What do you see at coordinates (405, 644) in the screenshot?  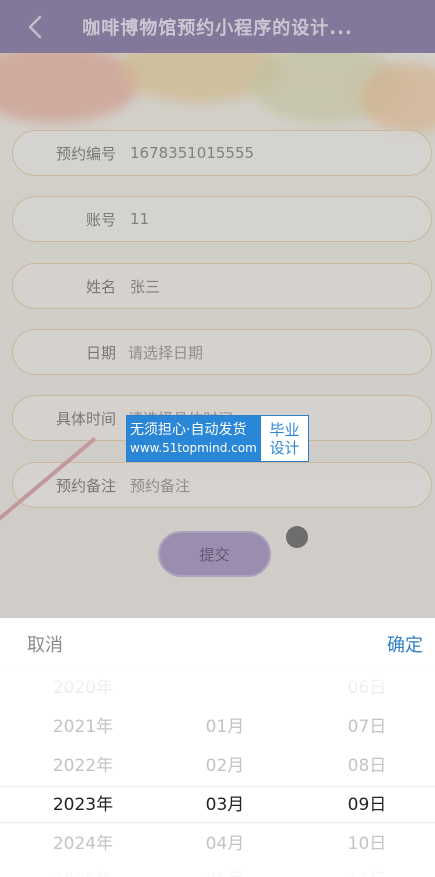 I see `confirm-button: 确定` at bounding box center [405, 644].